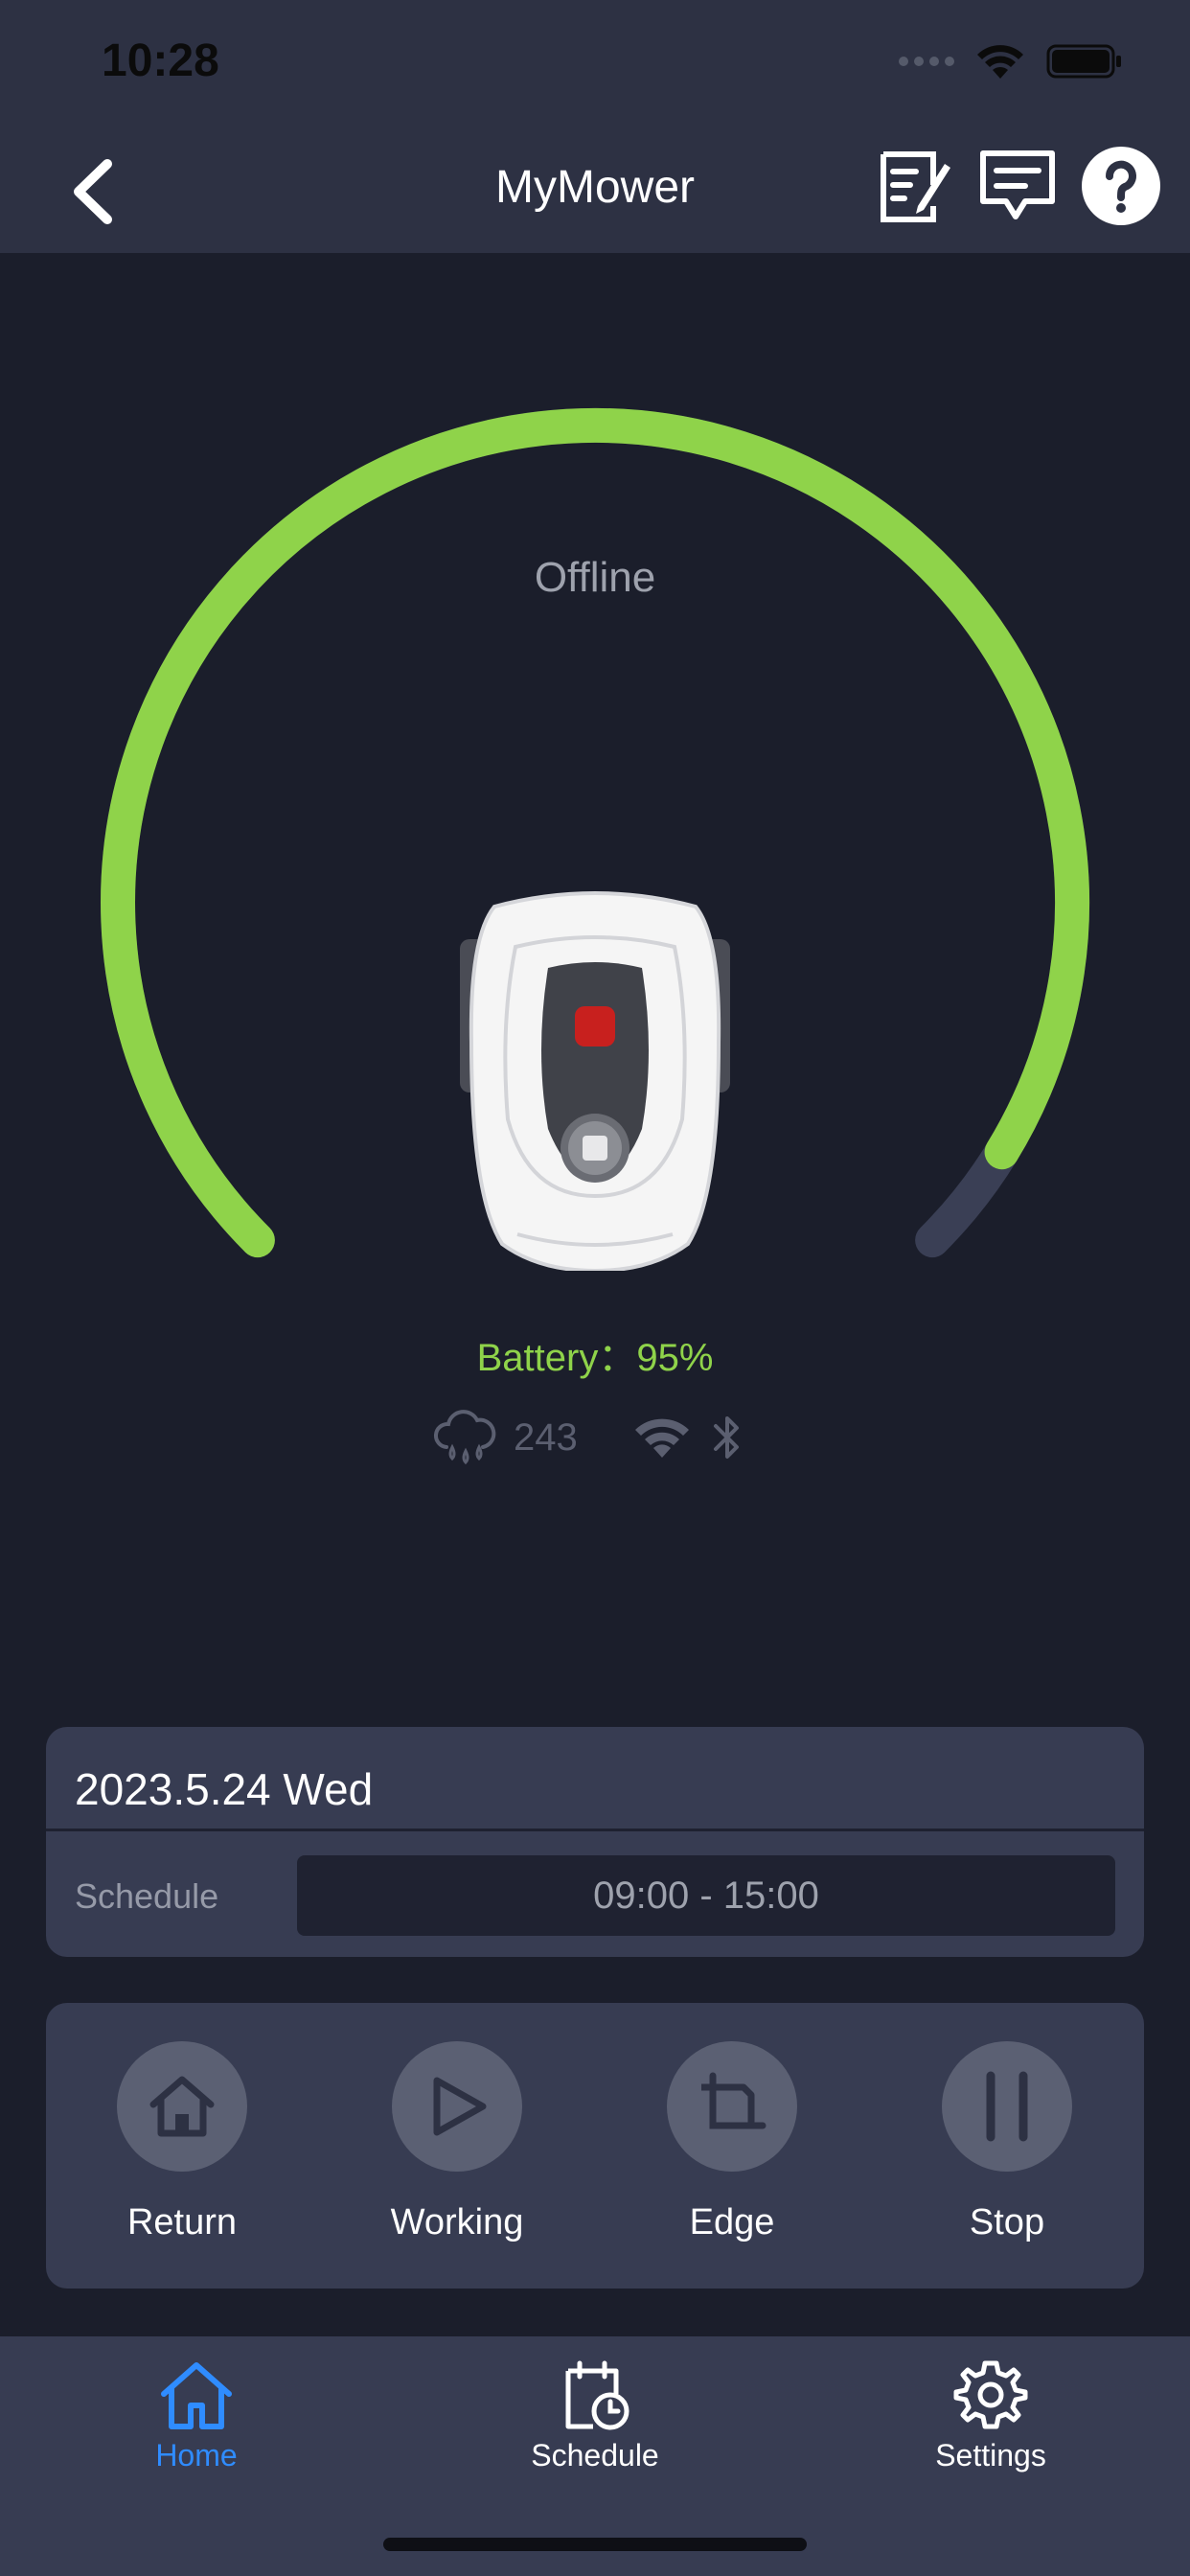  Describe the element at coordinates (595, 2544) in the screenshot. I see `home-indicator` at that location.